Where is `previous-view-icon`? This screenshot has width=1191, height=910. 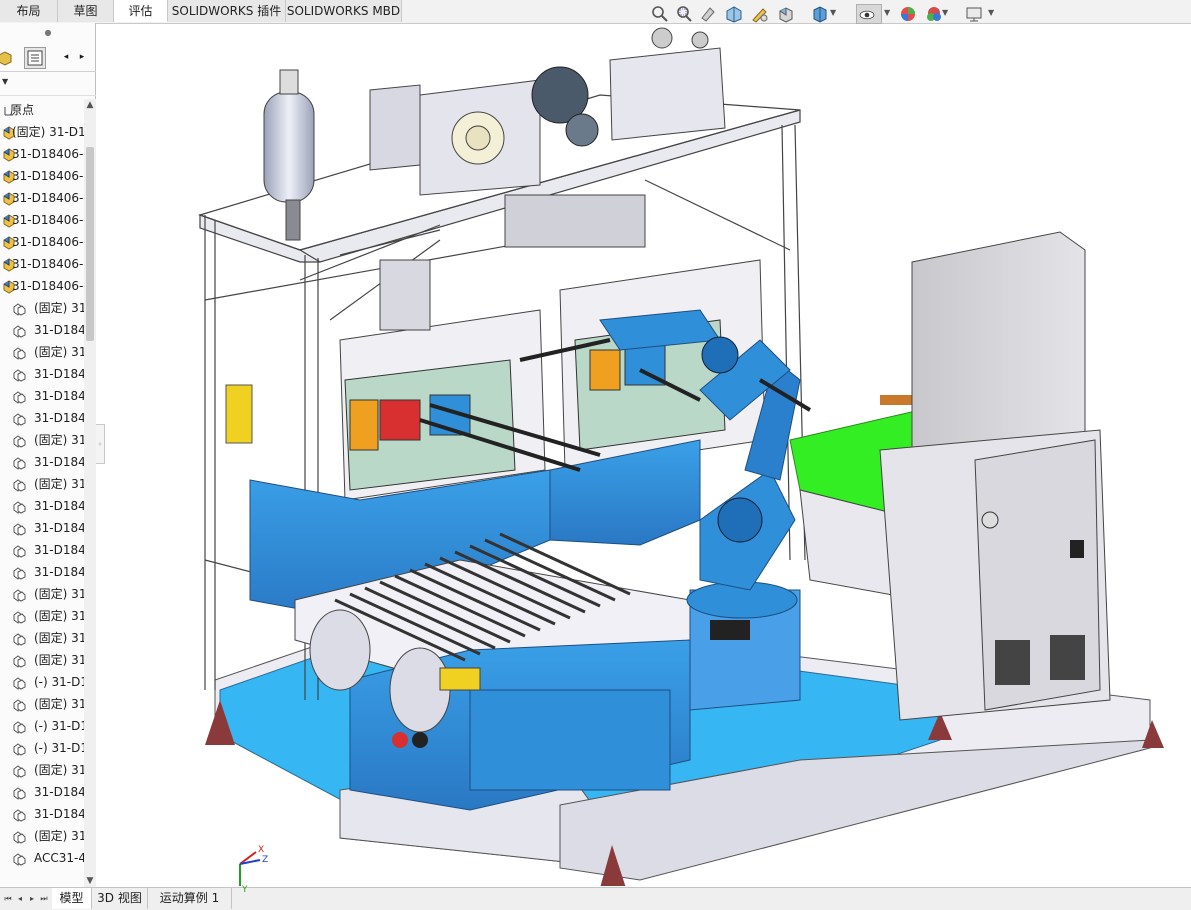
previous-view-icon is located at coordinates (708, 14).